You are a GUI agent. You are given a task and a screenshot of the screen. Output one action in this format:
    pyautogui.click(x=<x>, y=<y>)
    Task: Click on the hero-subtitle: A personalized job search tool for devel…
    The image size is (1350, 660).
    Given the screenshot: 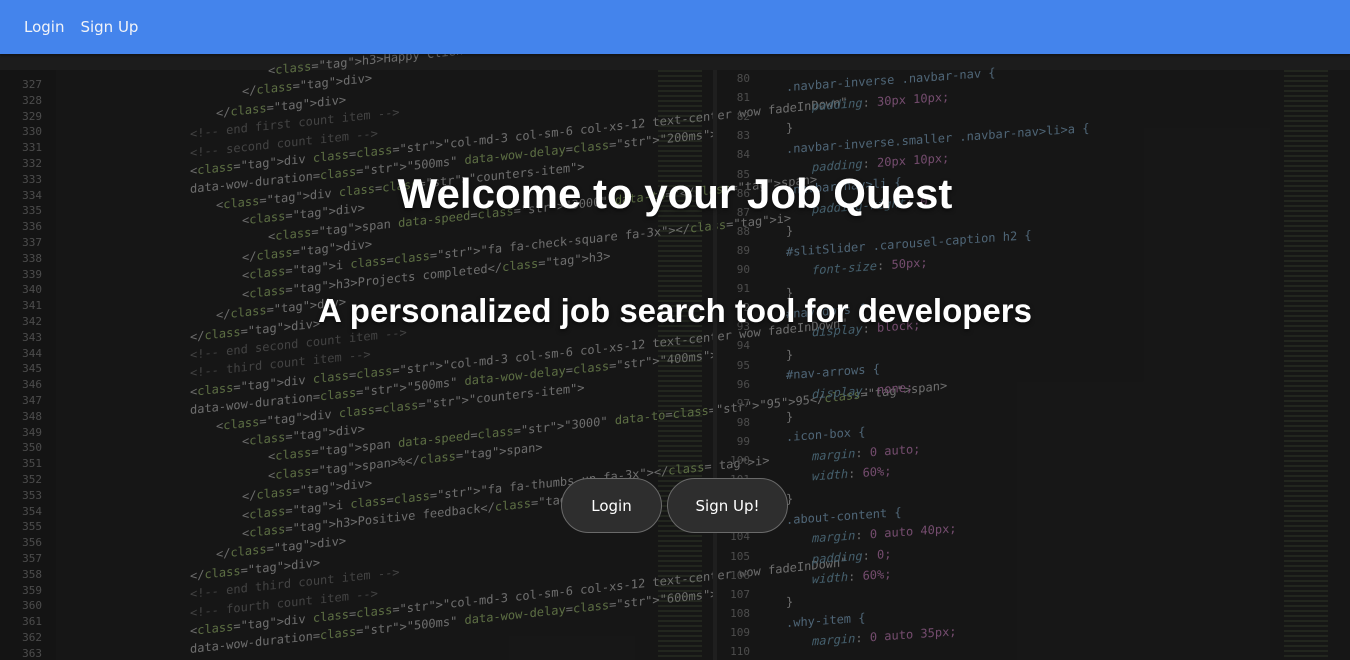 What is the action you would take?
    pyautogui.click(x=675, y=310)
    